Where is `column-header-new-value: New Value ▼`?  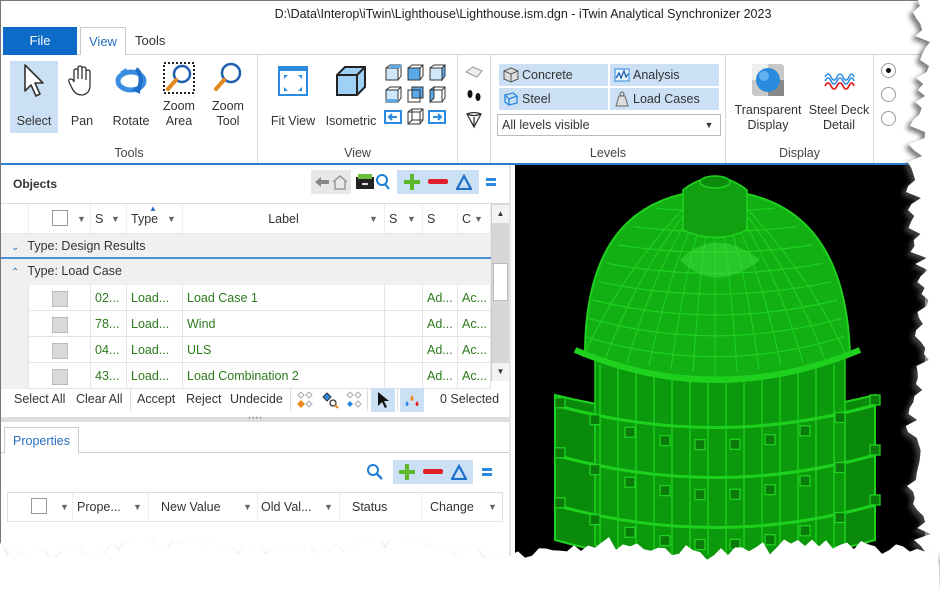
column-header-new-value: New Value ▼ is located at coordinates (203, 507).